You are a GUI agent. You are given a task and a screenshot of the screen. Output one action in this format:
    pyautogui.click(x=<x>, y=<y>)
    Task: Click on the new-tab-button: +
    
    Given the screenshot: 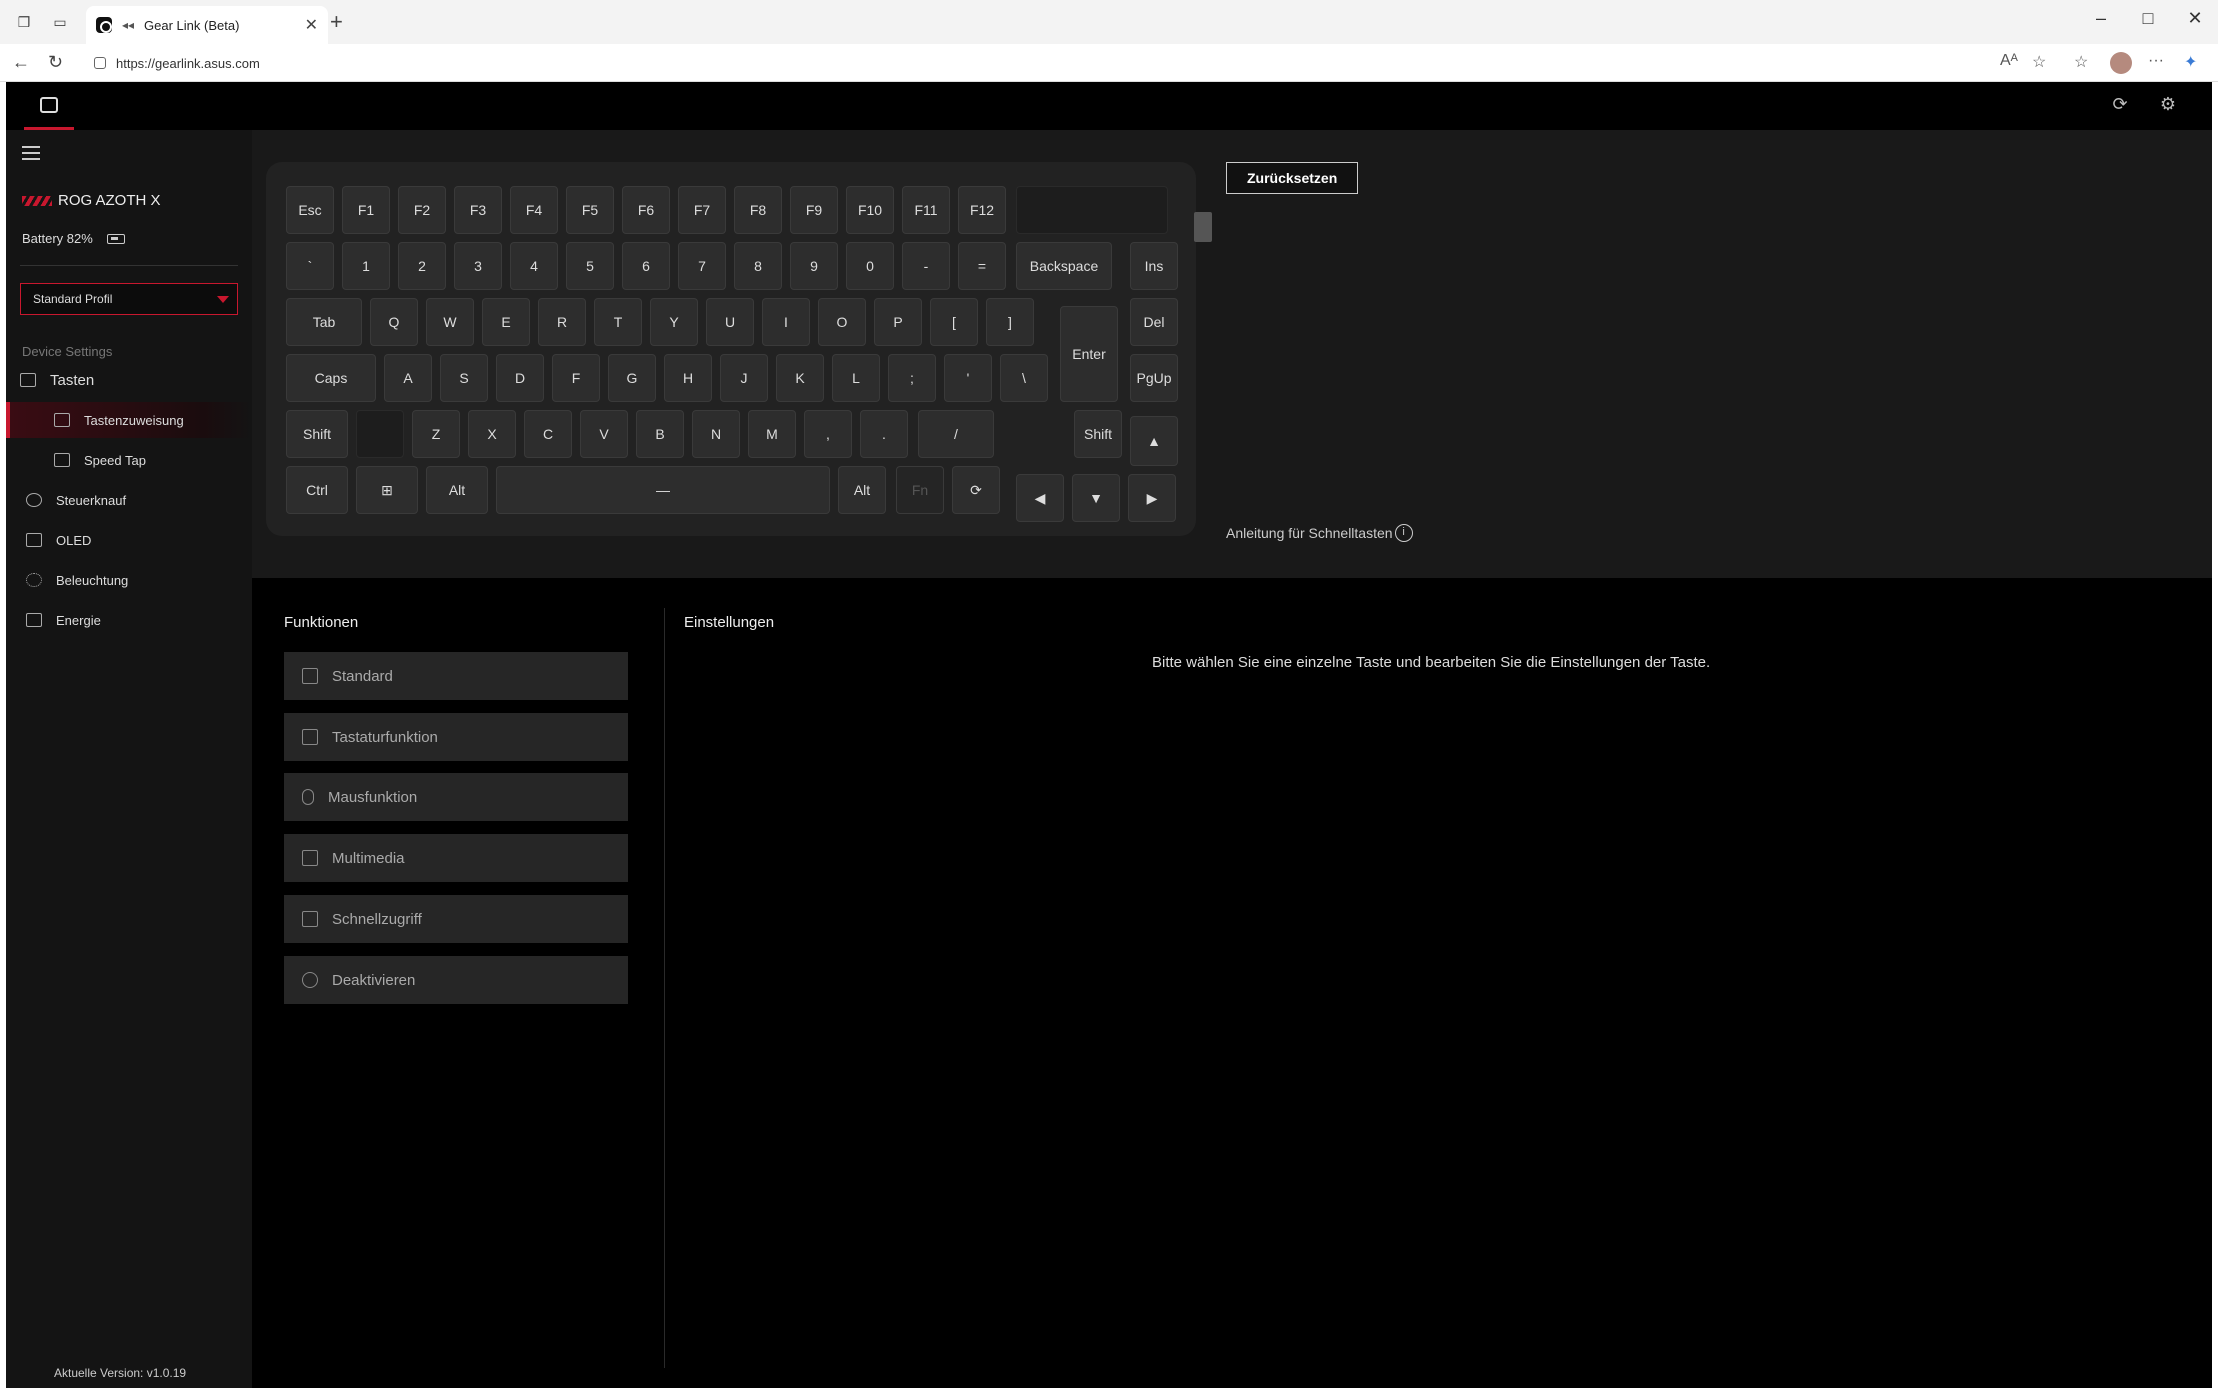 What is the action you would take?
    pyautogui.click(x=336, y=22)
    